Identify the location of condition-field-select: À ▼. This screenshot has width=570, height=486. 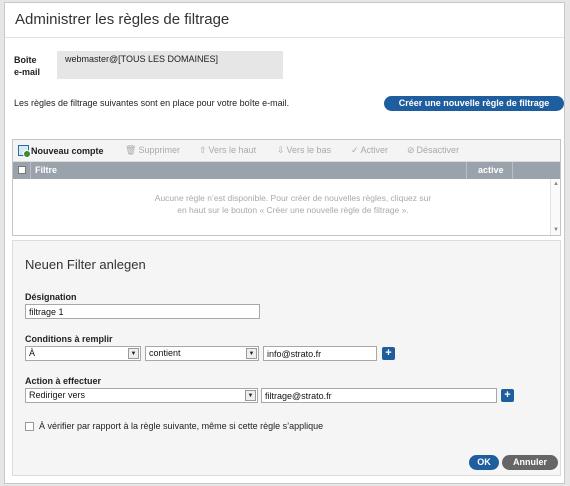
(83, 353).